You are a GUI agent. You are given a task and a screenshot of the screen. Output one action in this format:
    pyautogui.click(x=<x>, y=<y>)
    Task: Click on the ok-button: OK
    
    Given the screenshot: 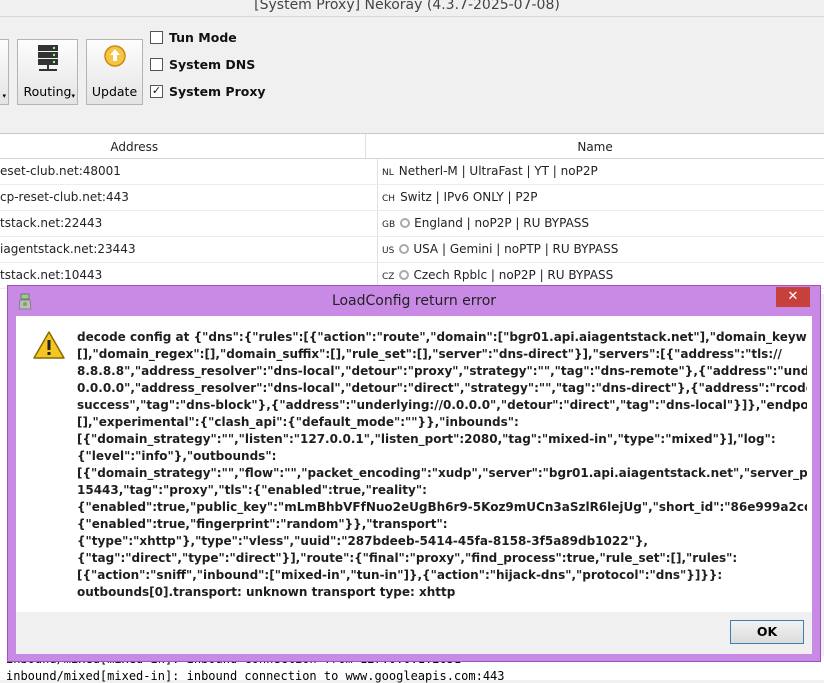 What is the action you would take?
    pyautogui.click(x=767, y=632)
    